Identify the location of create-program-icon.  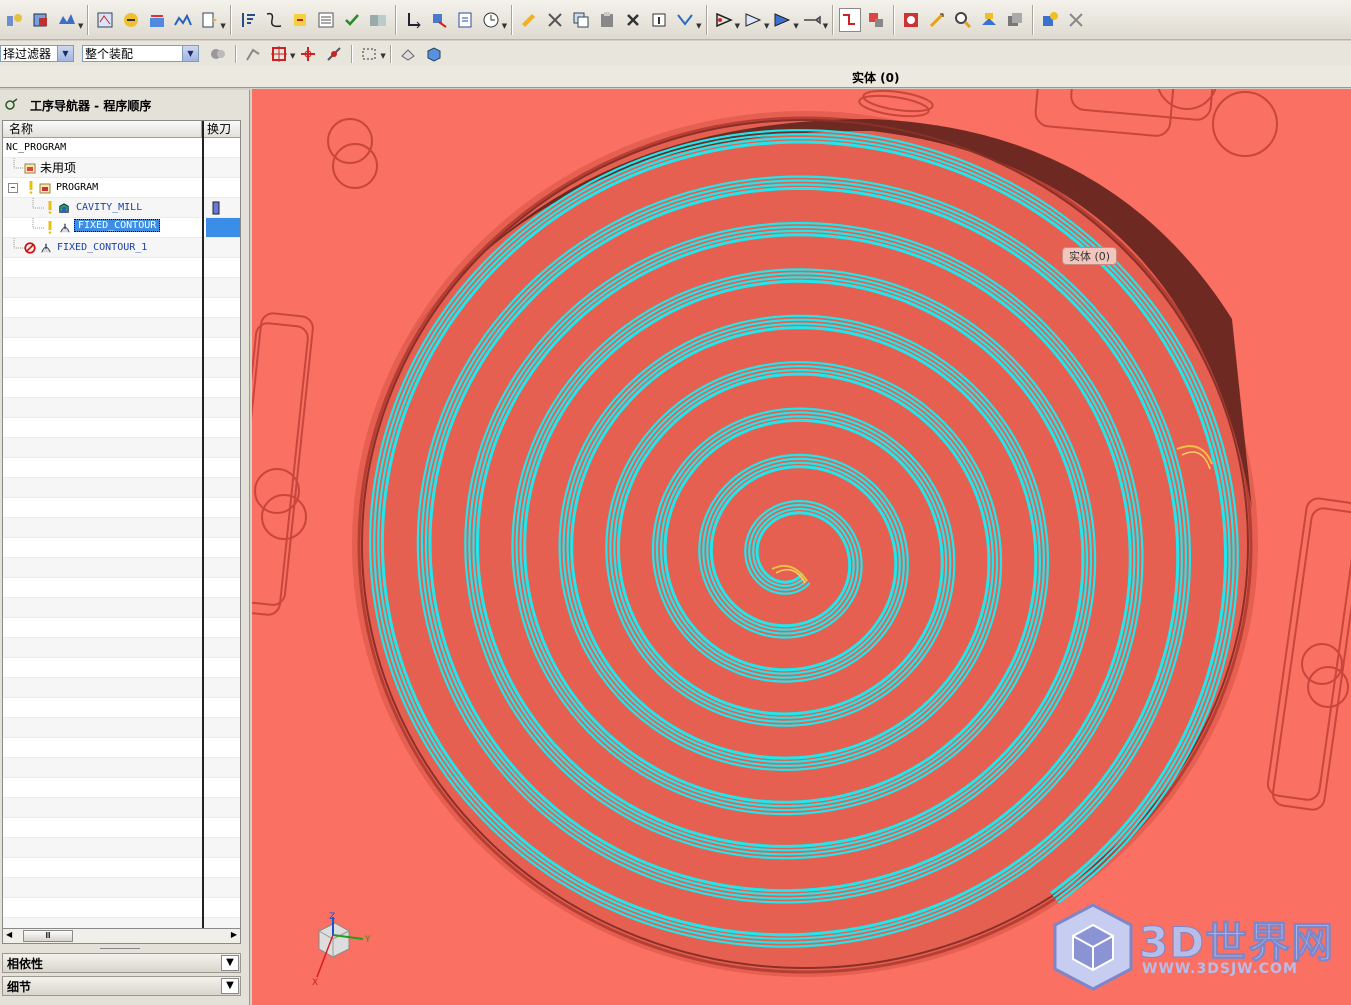
(15, 20).